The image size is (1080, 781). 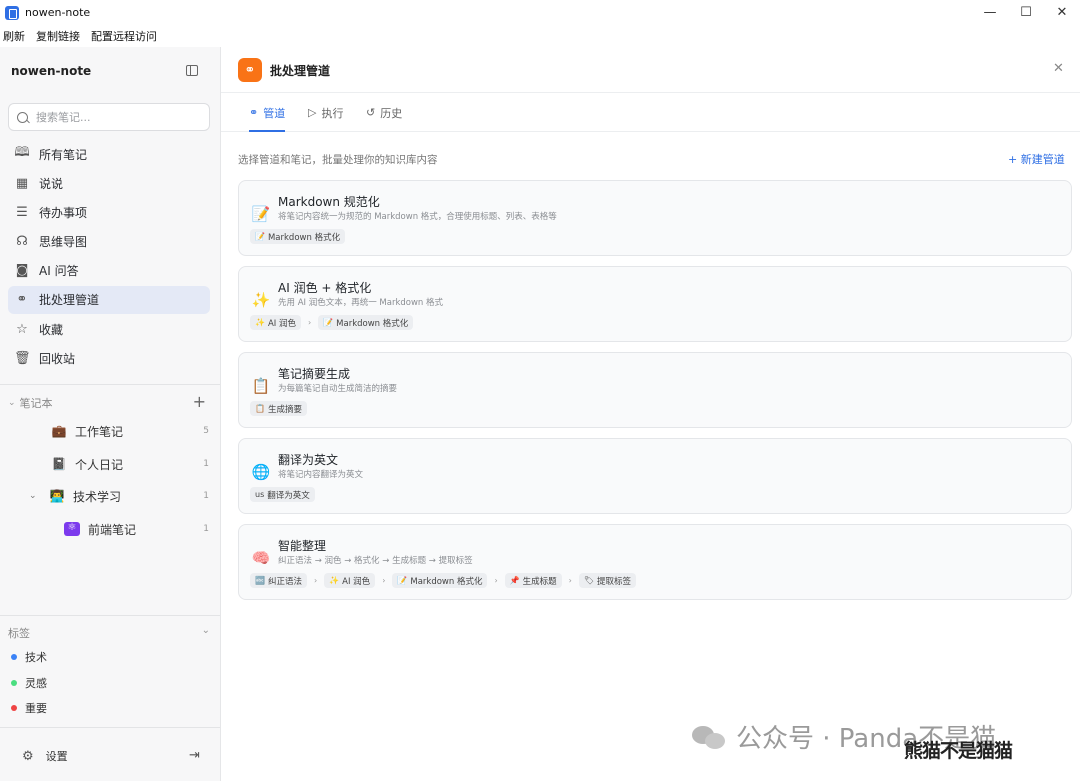 I want to click on settings-button: ⚙ 设置, so click(x=45, y=756).